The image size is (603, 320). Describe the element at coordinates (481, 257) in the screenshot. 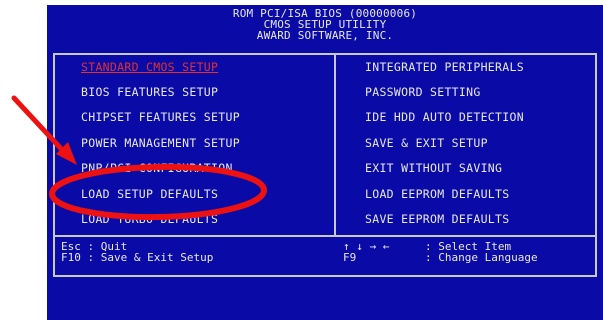

I see `help-change-language: : Change Language` at that location.